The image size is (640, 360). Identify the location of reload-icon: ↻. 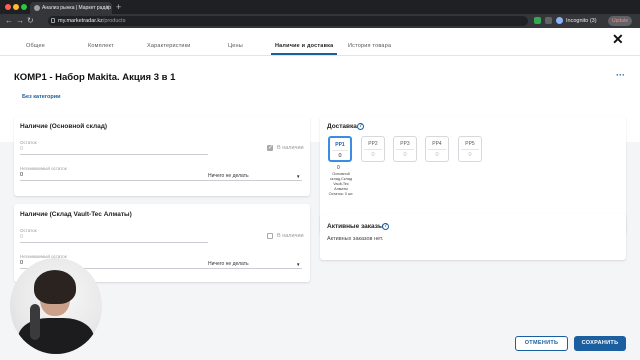
(30, 21).